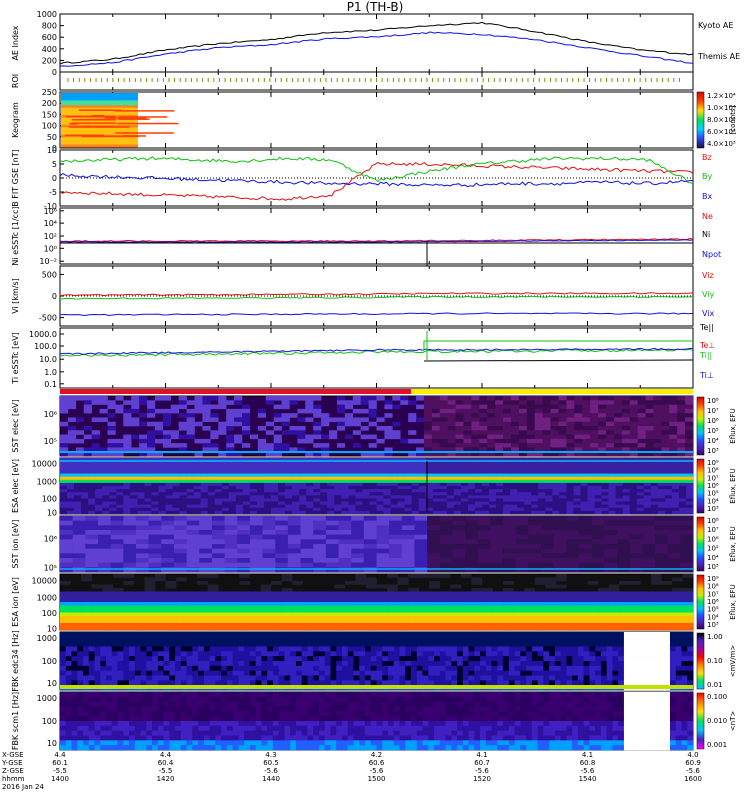  I want to click on sst_e-ylabel: SST elec [eV], so click(15, 425).